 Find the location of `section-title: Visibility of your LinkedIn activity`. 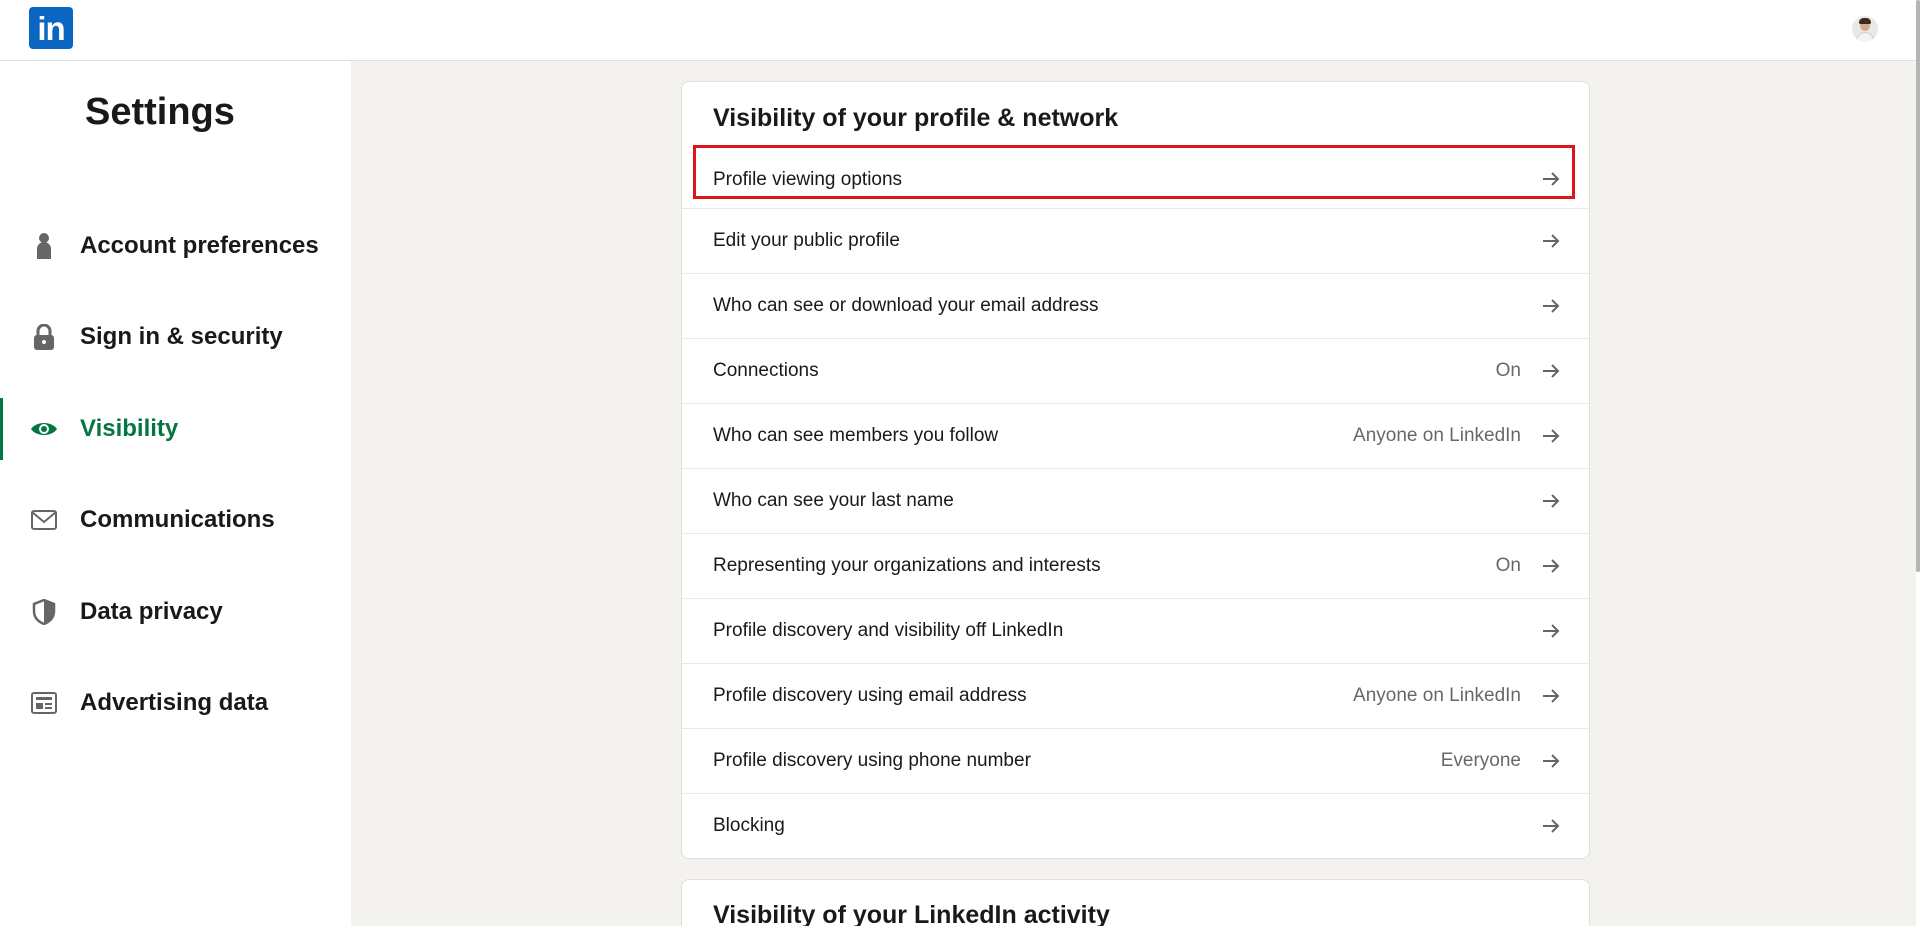

section-title: Visibility of your LinkedIn activity is located at coordinates (911, 913).